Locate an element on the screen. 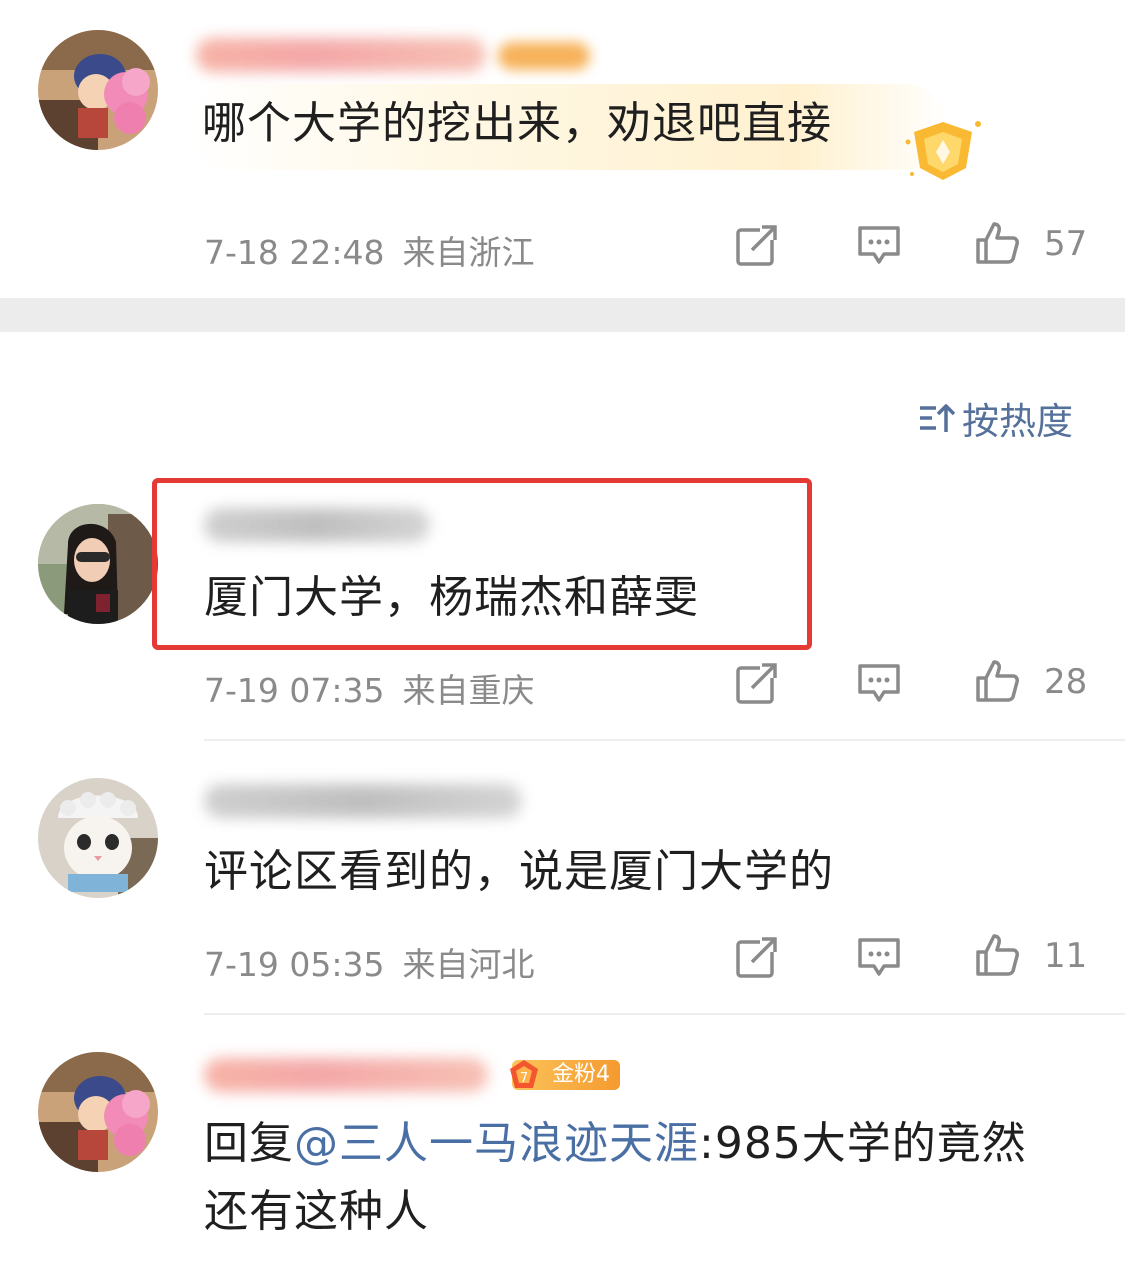 Image resolution: width=1125 pixels, height=1268 pixels. comment-time: 7-19 07:35 is located at coordinates (294, 690).